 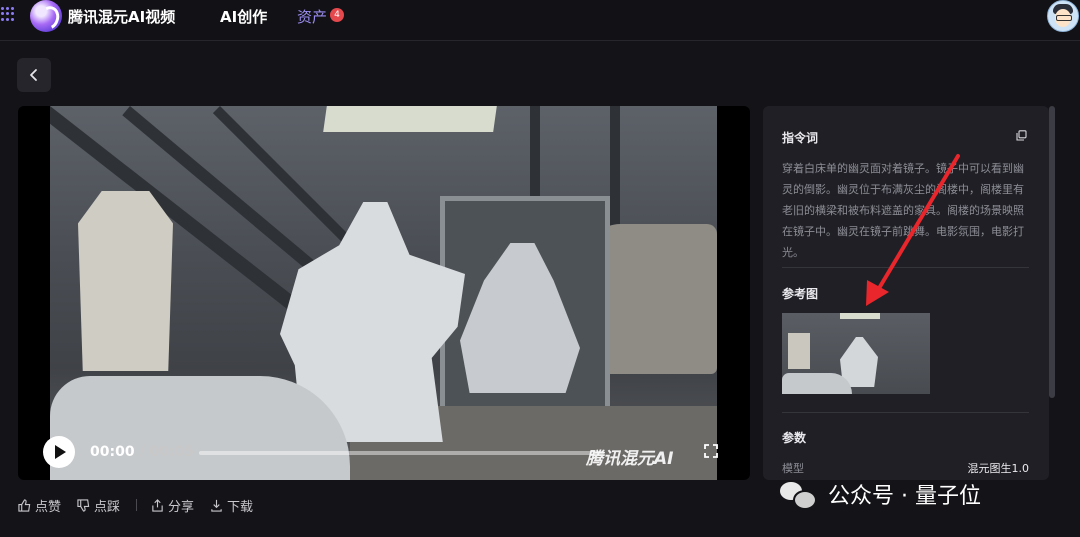 What do you see at coordinates (1052, 252) in the screenshot?
I see `panel-scrollbar` at bounding box center [1052, 252].